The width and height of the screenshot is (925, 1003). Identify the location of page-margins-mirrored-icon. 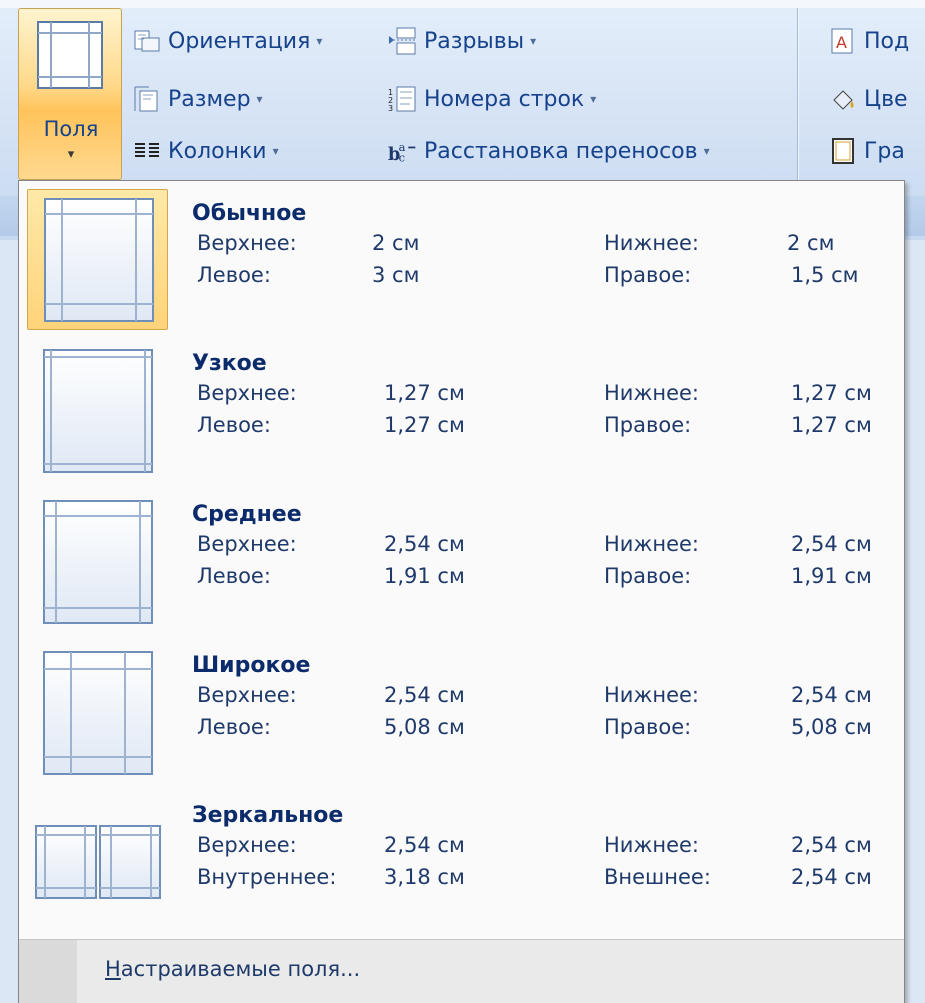
(98, 862).